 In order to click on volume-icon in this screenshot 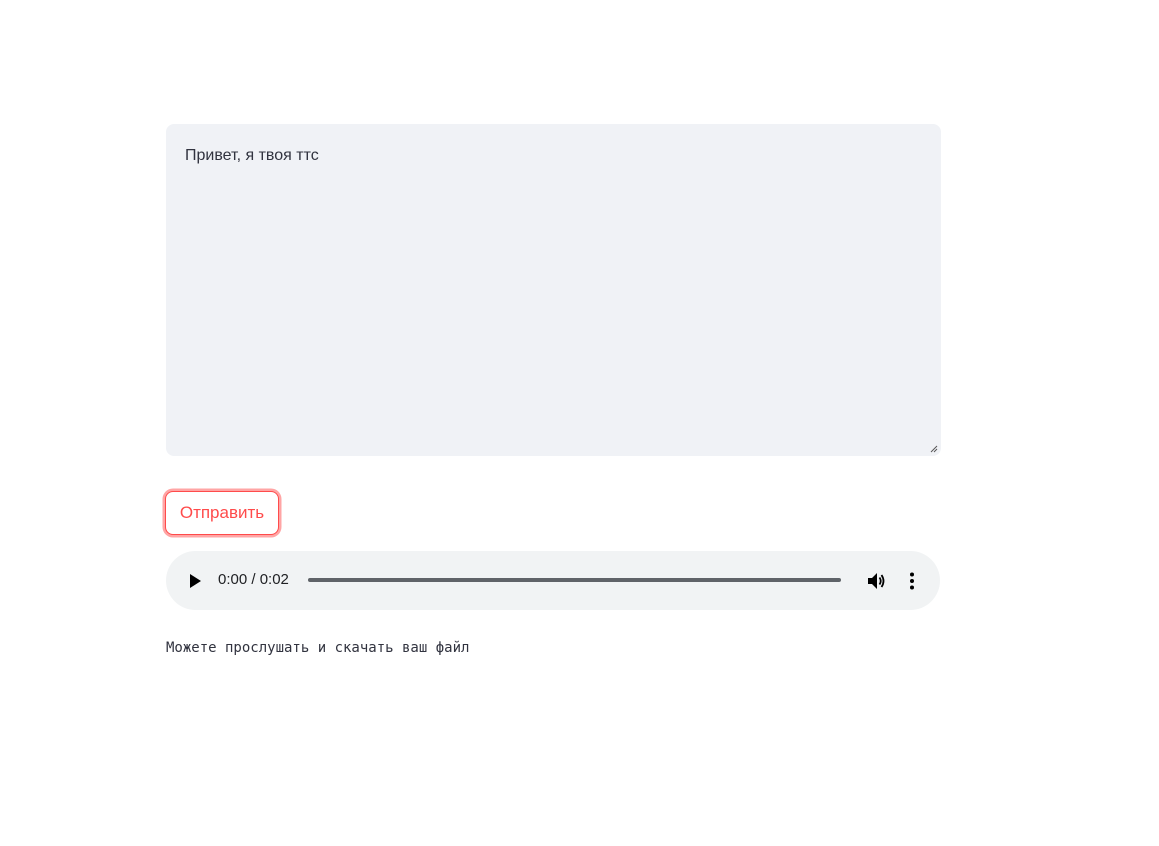, I will do `click(876, 581)`.